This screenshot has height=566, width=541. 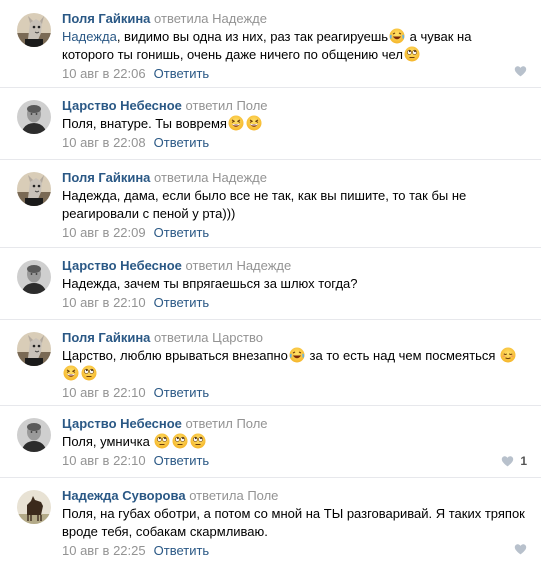 I want to click on comment-header: Царство Небесное ответил Надежде, so click(x=293, y=265).